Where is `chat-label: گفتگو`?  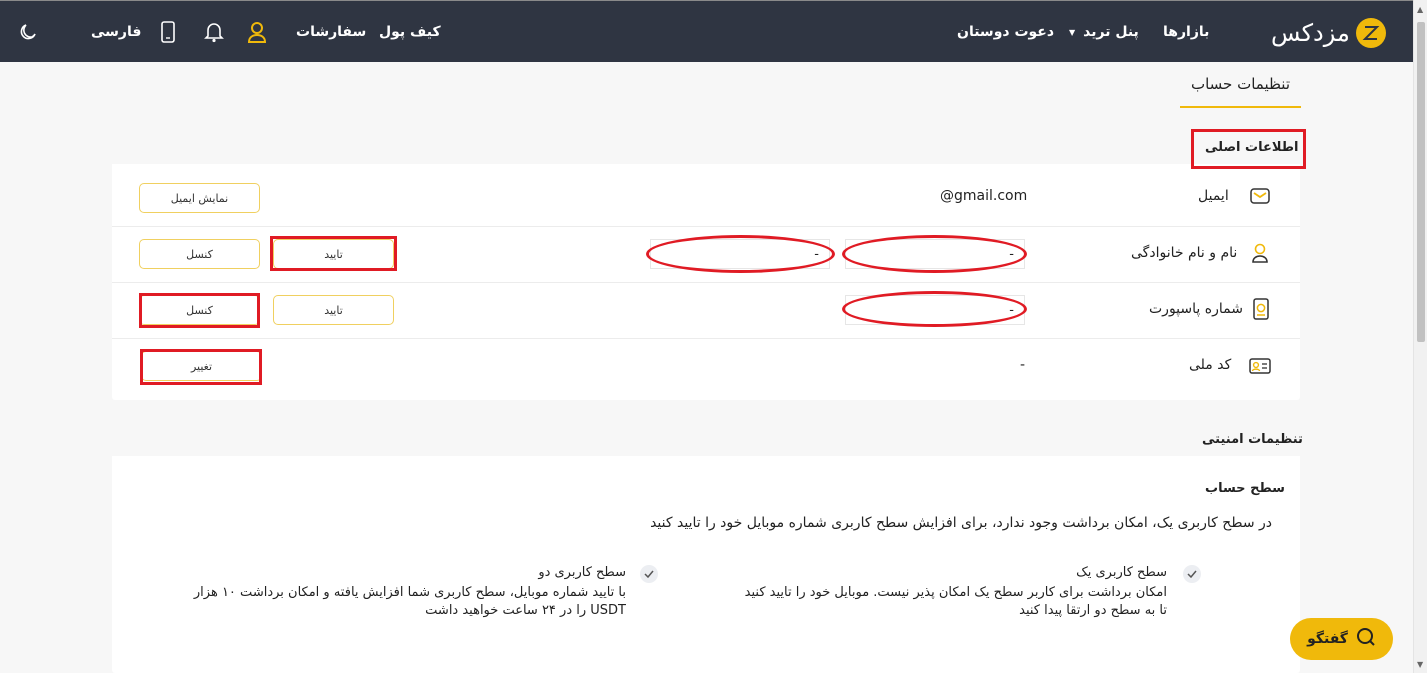
chat-label: گفتگو is located at coordinates (1327, 639).